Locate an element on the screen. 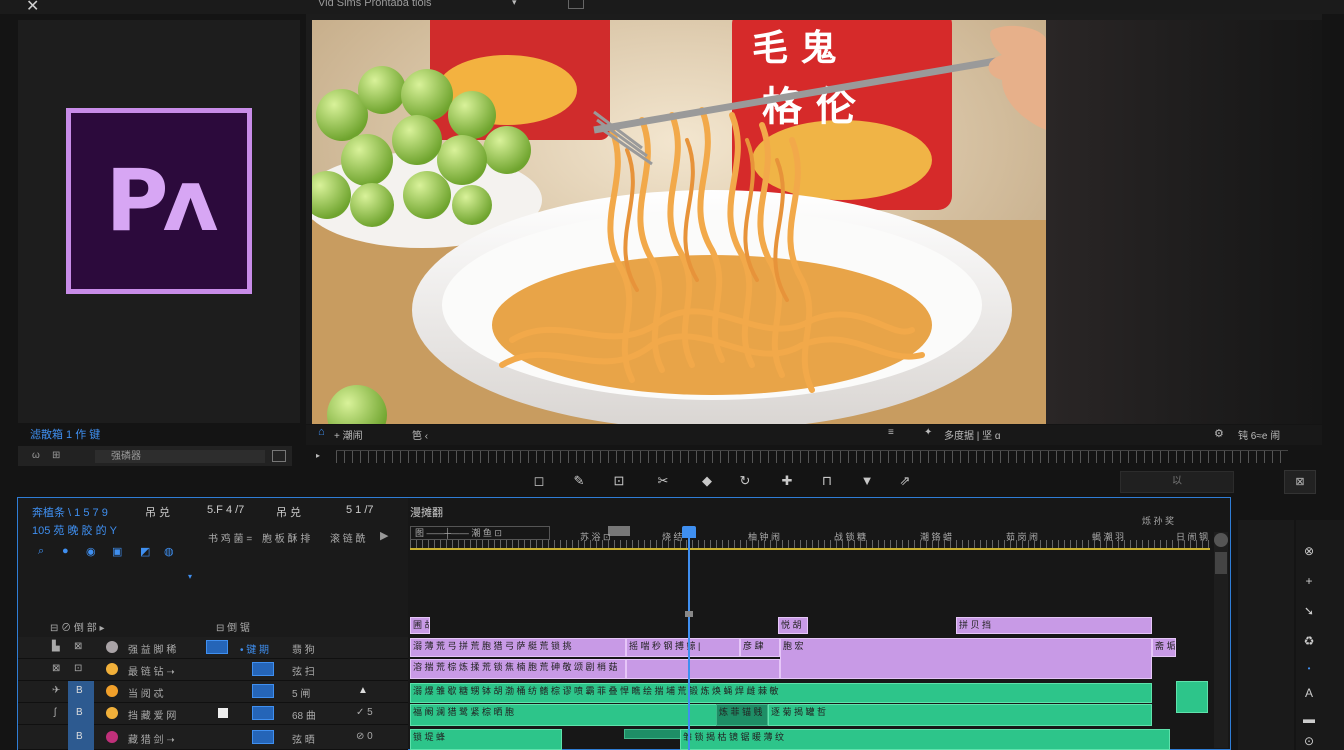  timeline-ruler is located at coordinates (810, 544).